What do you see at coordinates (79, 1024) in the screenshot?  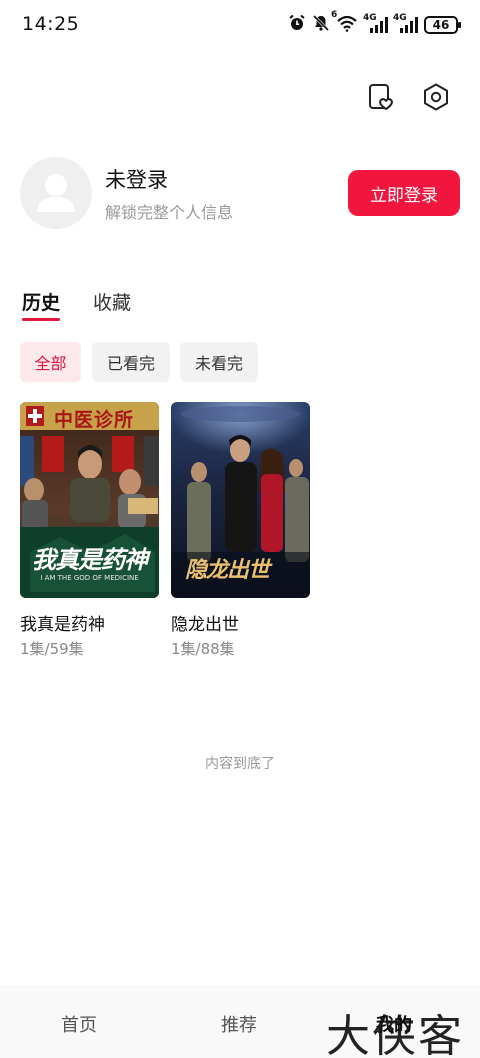 I see `nav-home: 首页` at bounding box center [79, 1024].